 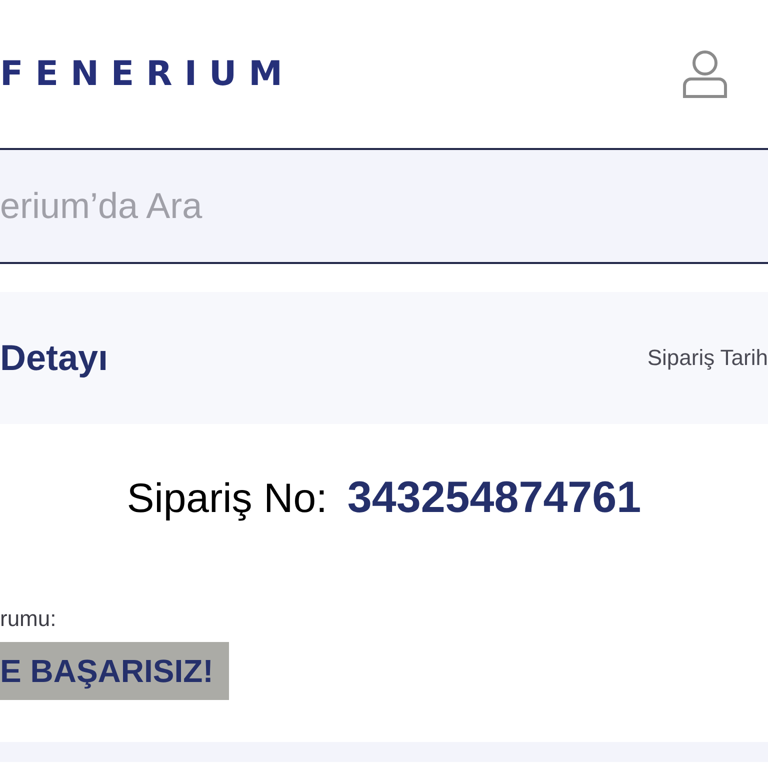 What do you see at coordinates (707, 358) in the screenshot?
I see `order-date-label: Sipariş Tarih` at bounding box center [707, 358].